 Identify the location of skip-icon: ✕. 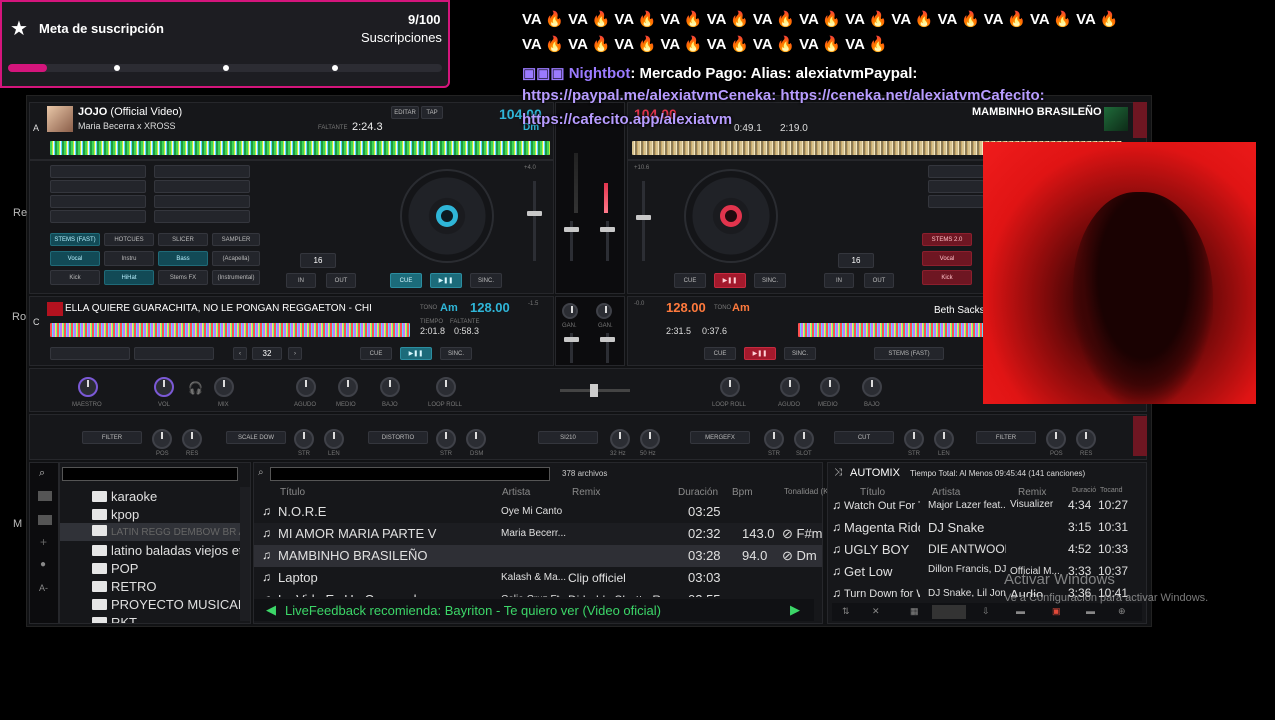
(876, 611).